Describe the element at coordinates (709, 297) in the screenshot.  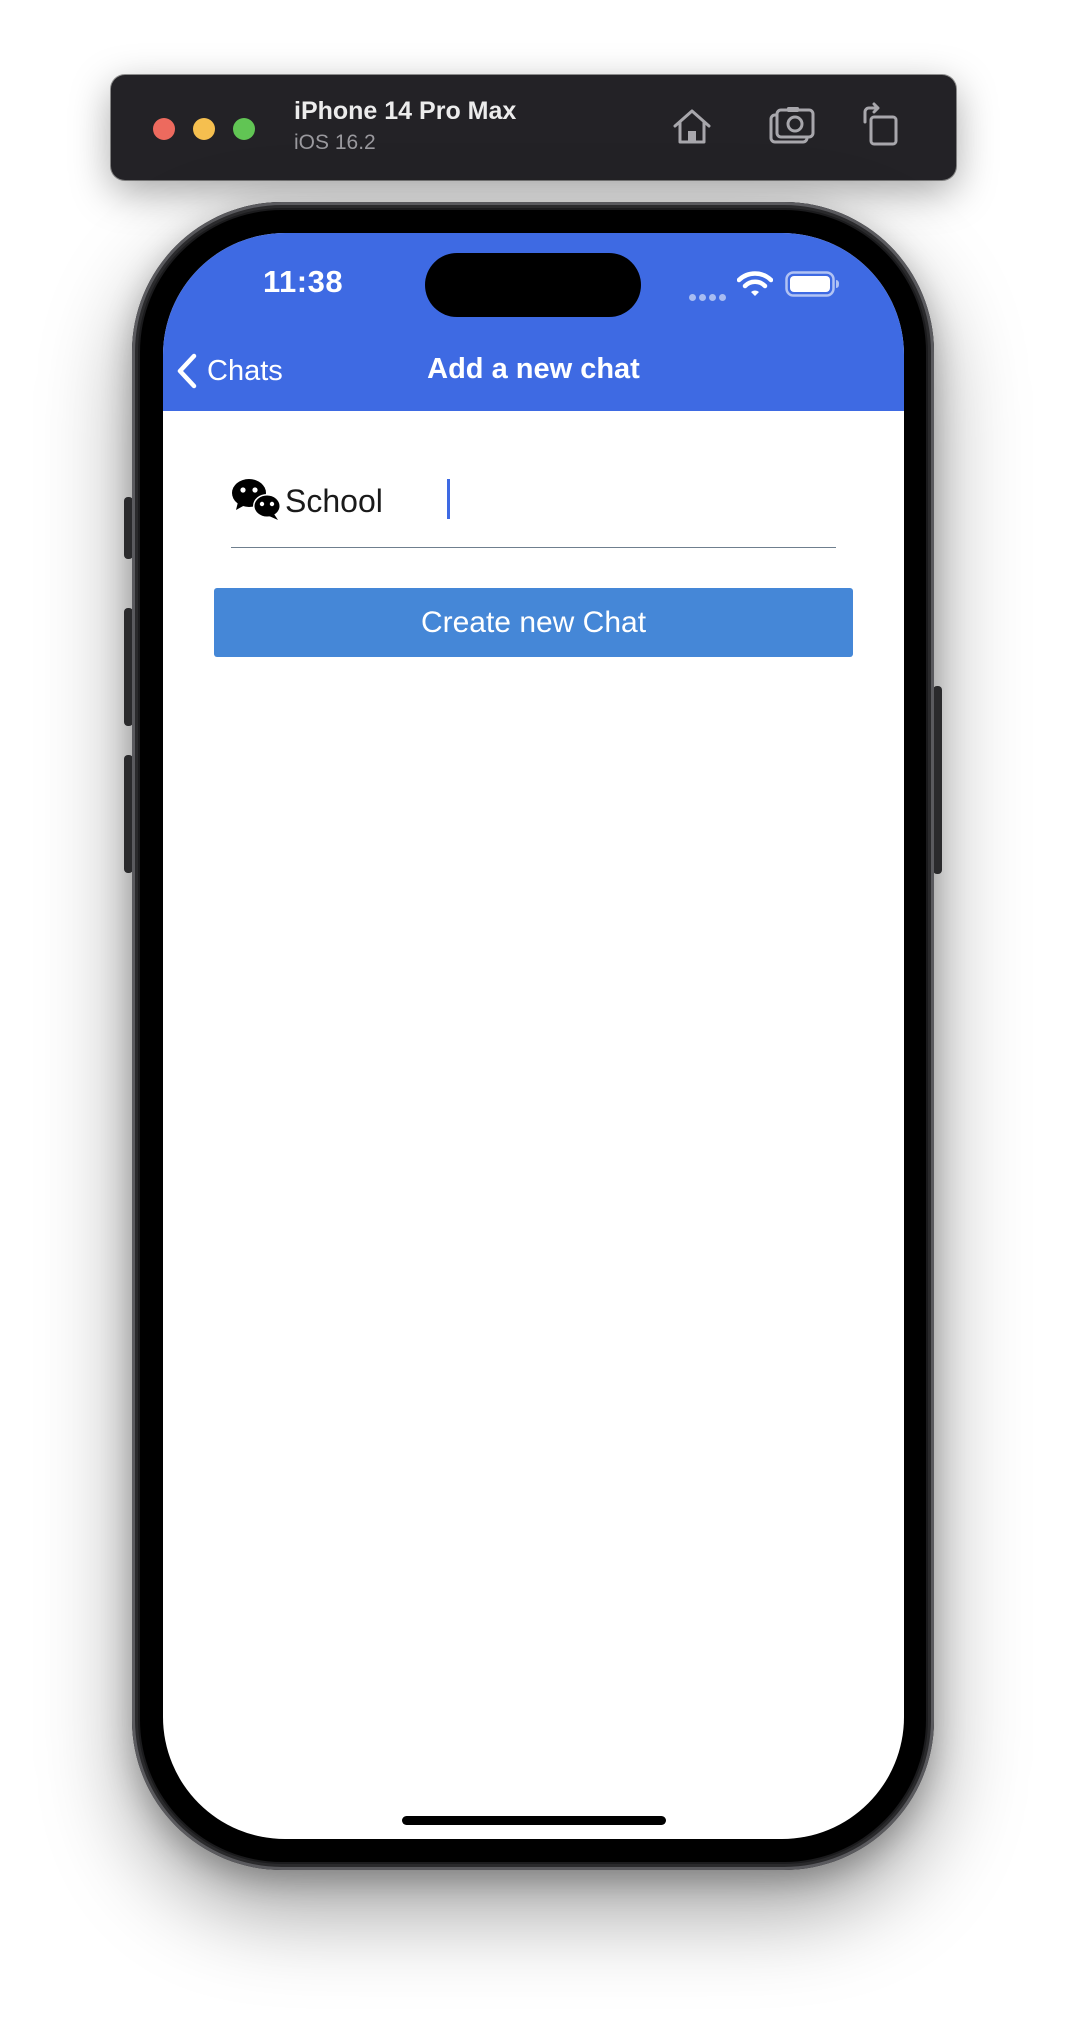
I see `cellular-dots-icon` at that location.